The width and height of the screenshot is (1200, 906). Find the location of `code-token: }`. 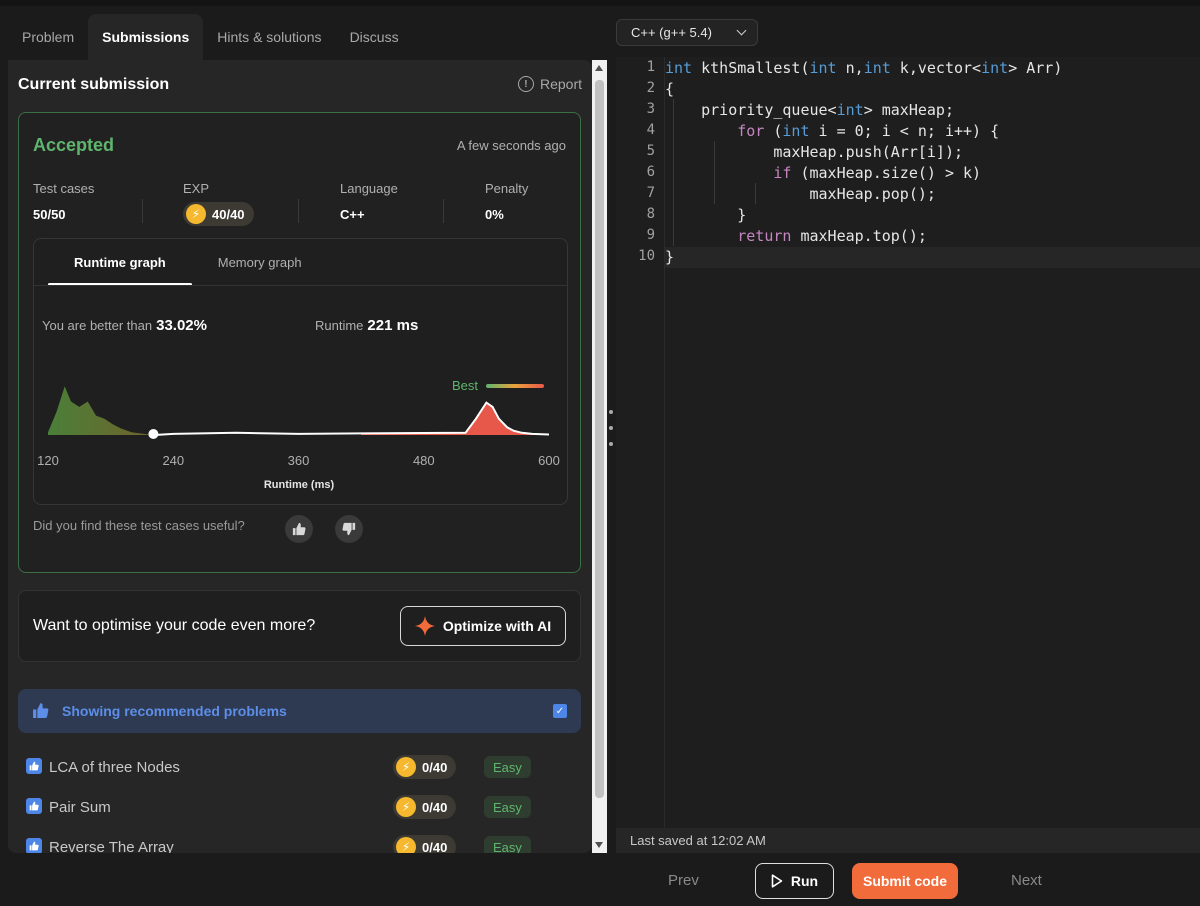

code-token: } is located at coordinates (670, 257).